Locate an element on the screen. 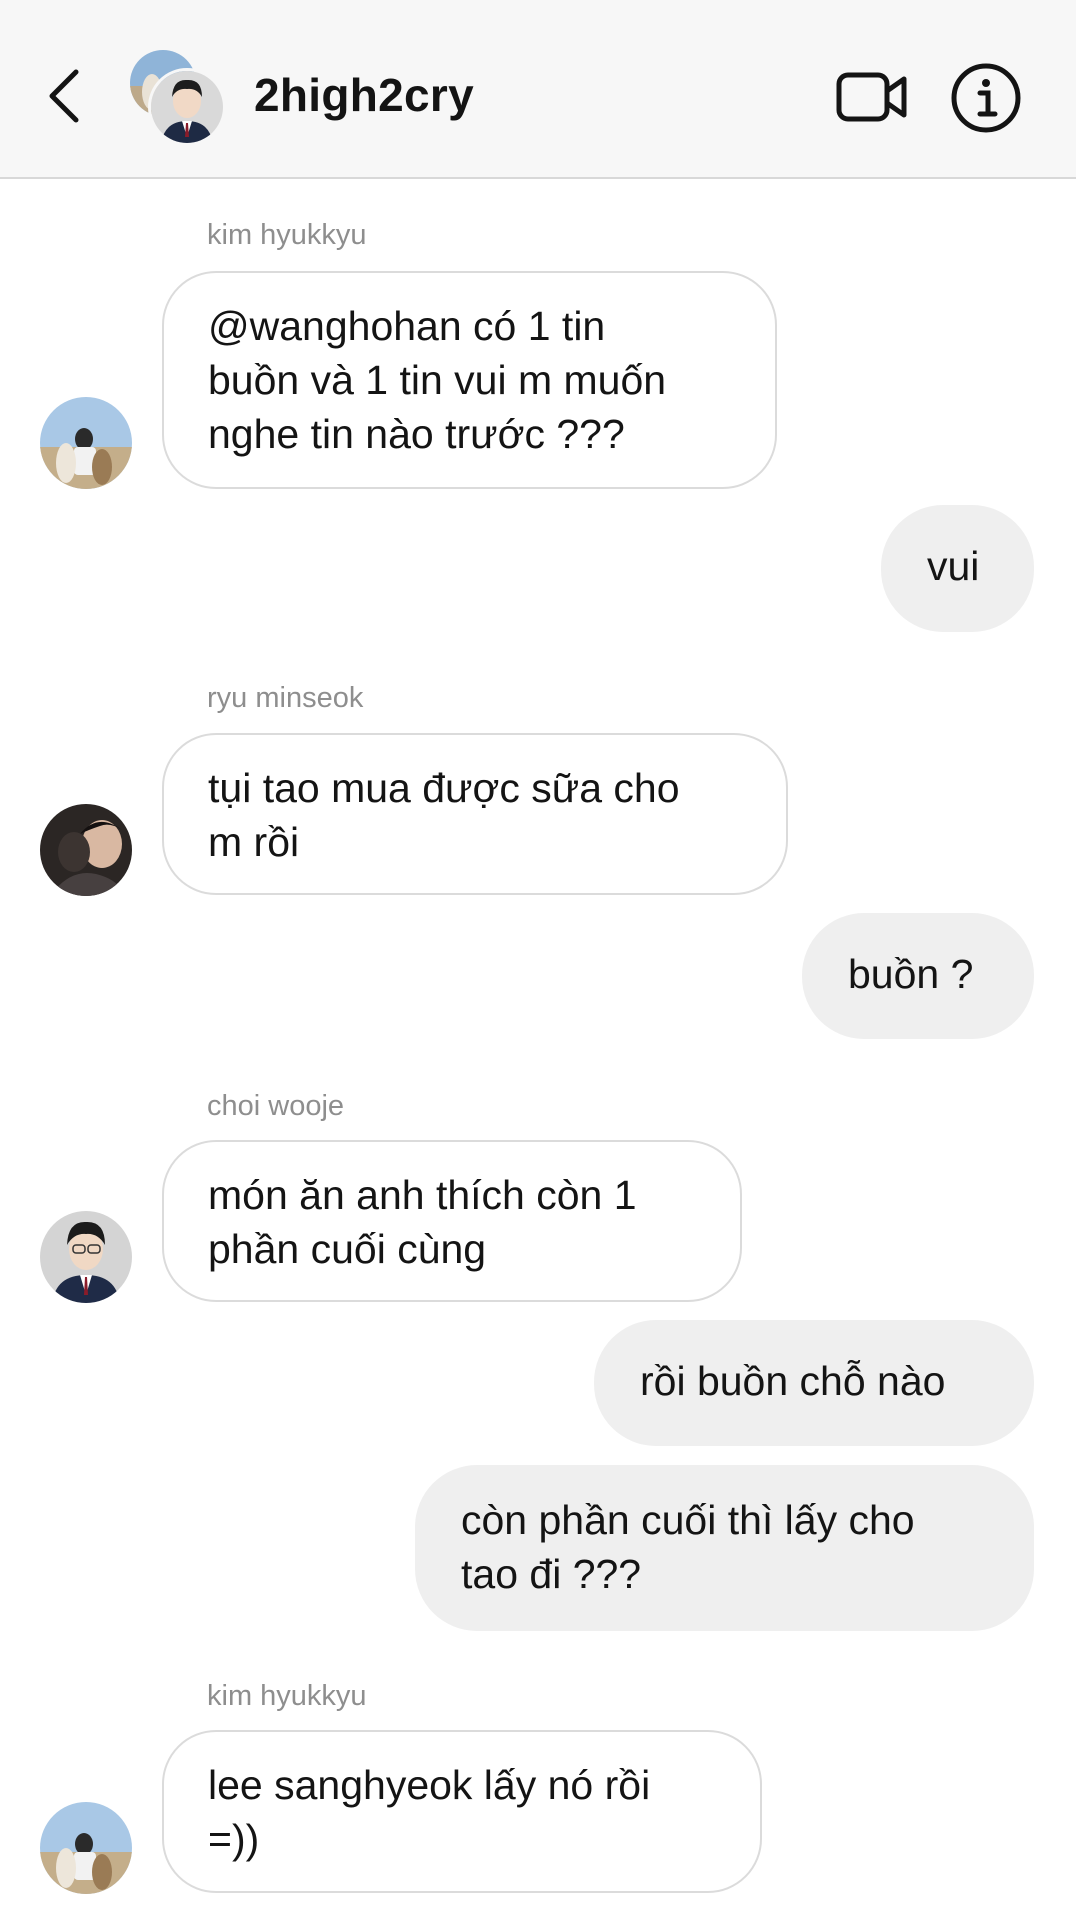 This screenshot has height=1920, width=1076. message-bubble-outgoing: vui is located at coordinates (957, 568).